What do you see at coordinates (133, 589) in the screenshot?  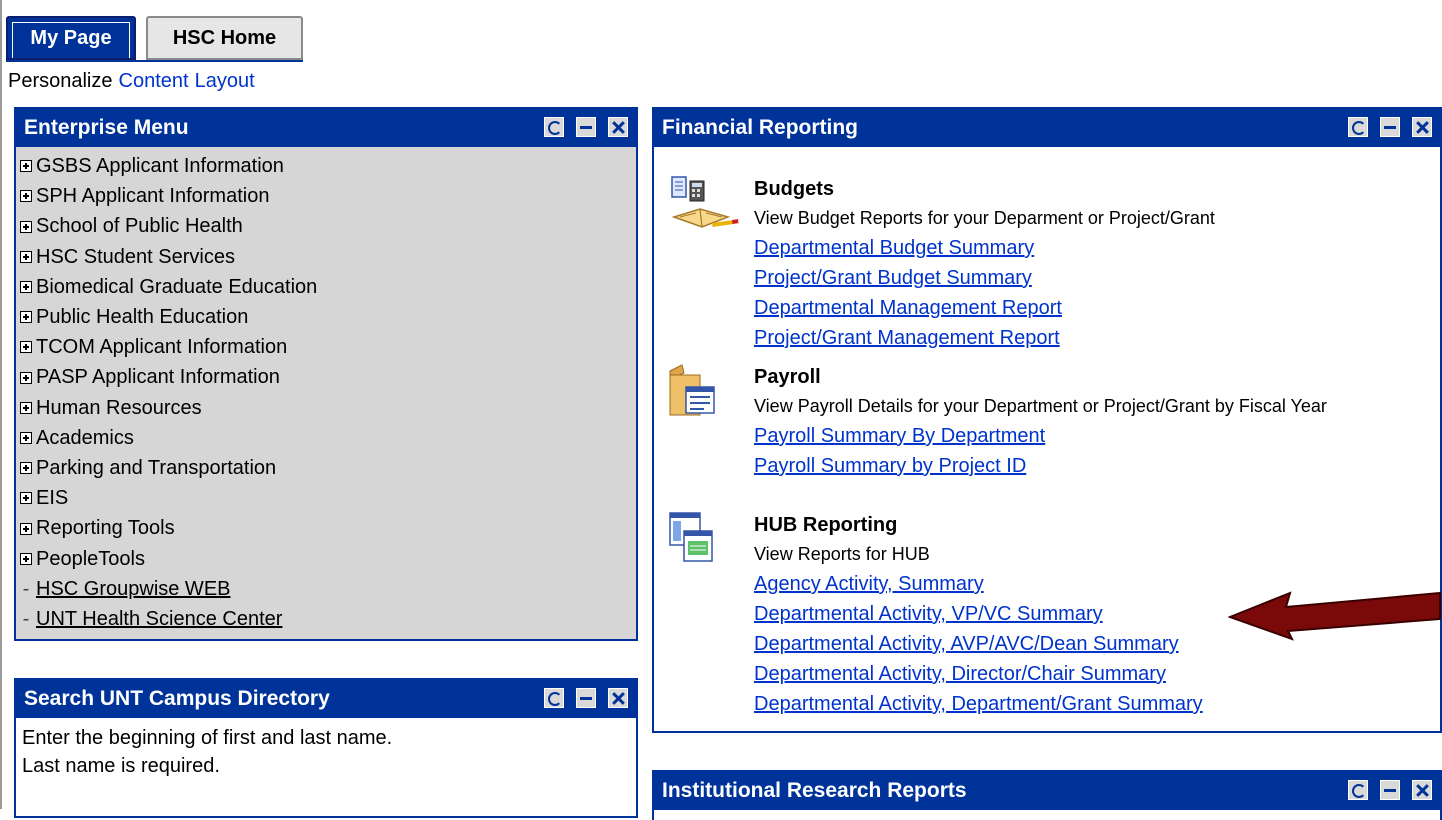 I see `menu-link-label: HSC Groupwise WEB` at bounding box center [133, 589].